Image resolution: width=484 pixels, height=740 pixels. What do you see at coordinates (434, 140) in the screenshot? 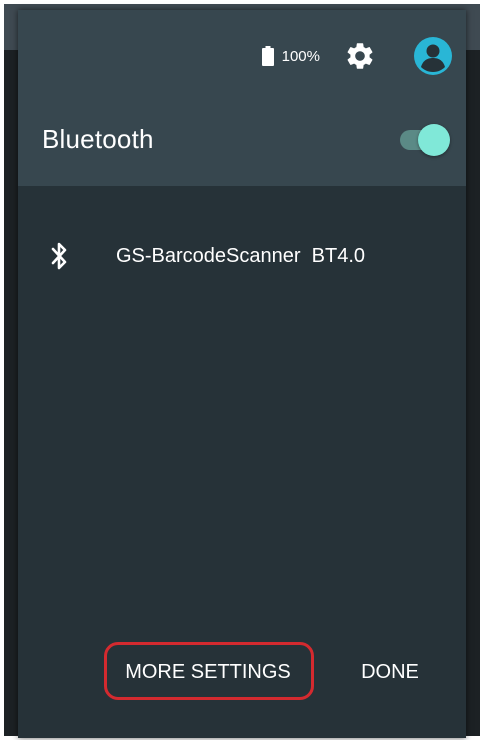
I see `toggle-thumb` at bounding box center [434, 140].